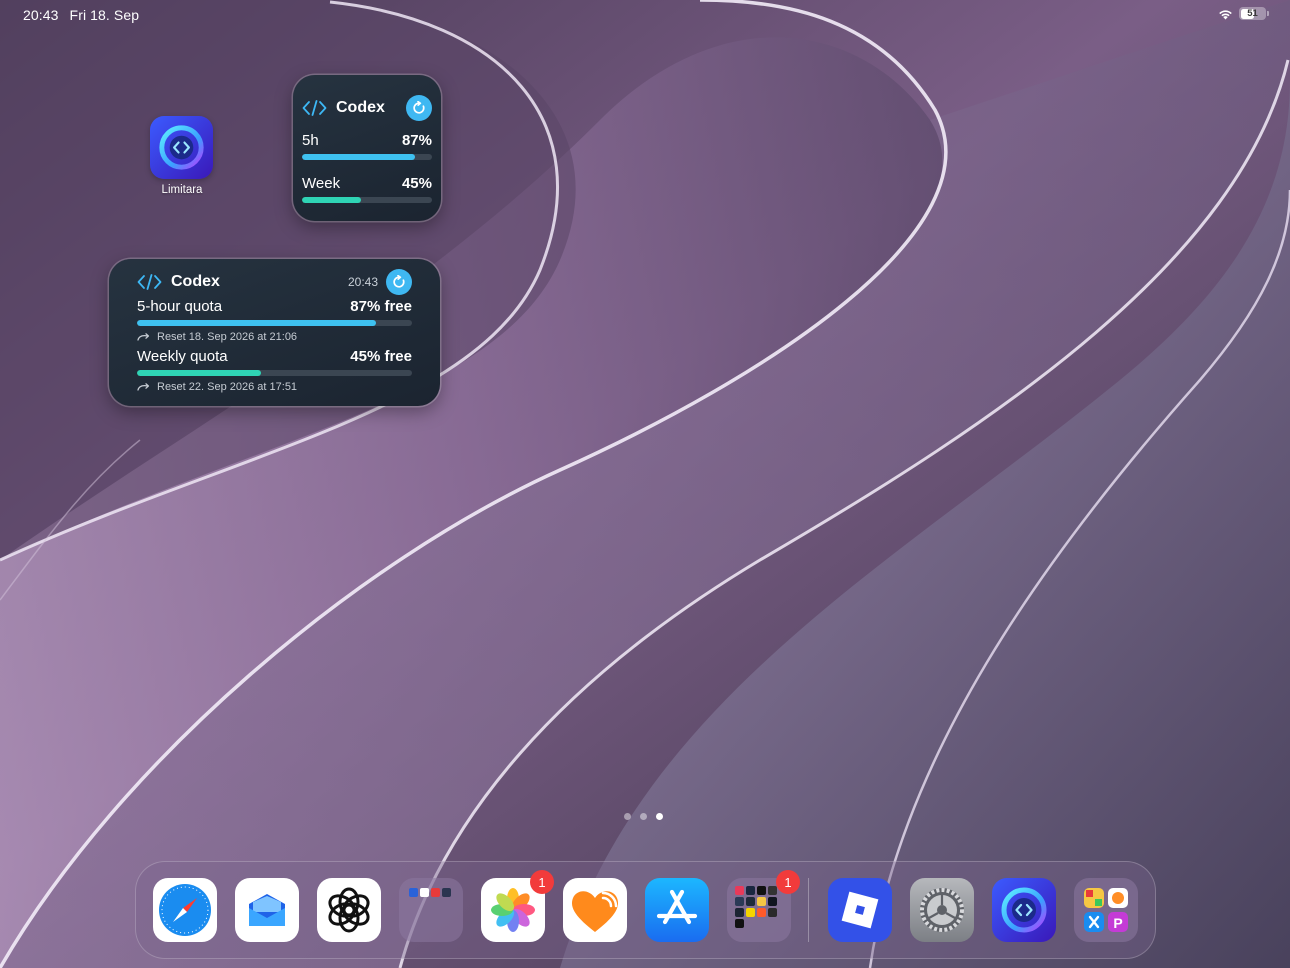  What do you see at coordinates (1225, 14) in the screenshot?
I see `wifi-icon` at bounding box center [1225, 14].